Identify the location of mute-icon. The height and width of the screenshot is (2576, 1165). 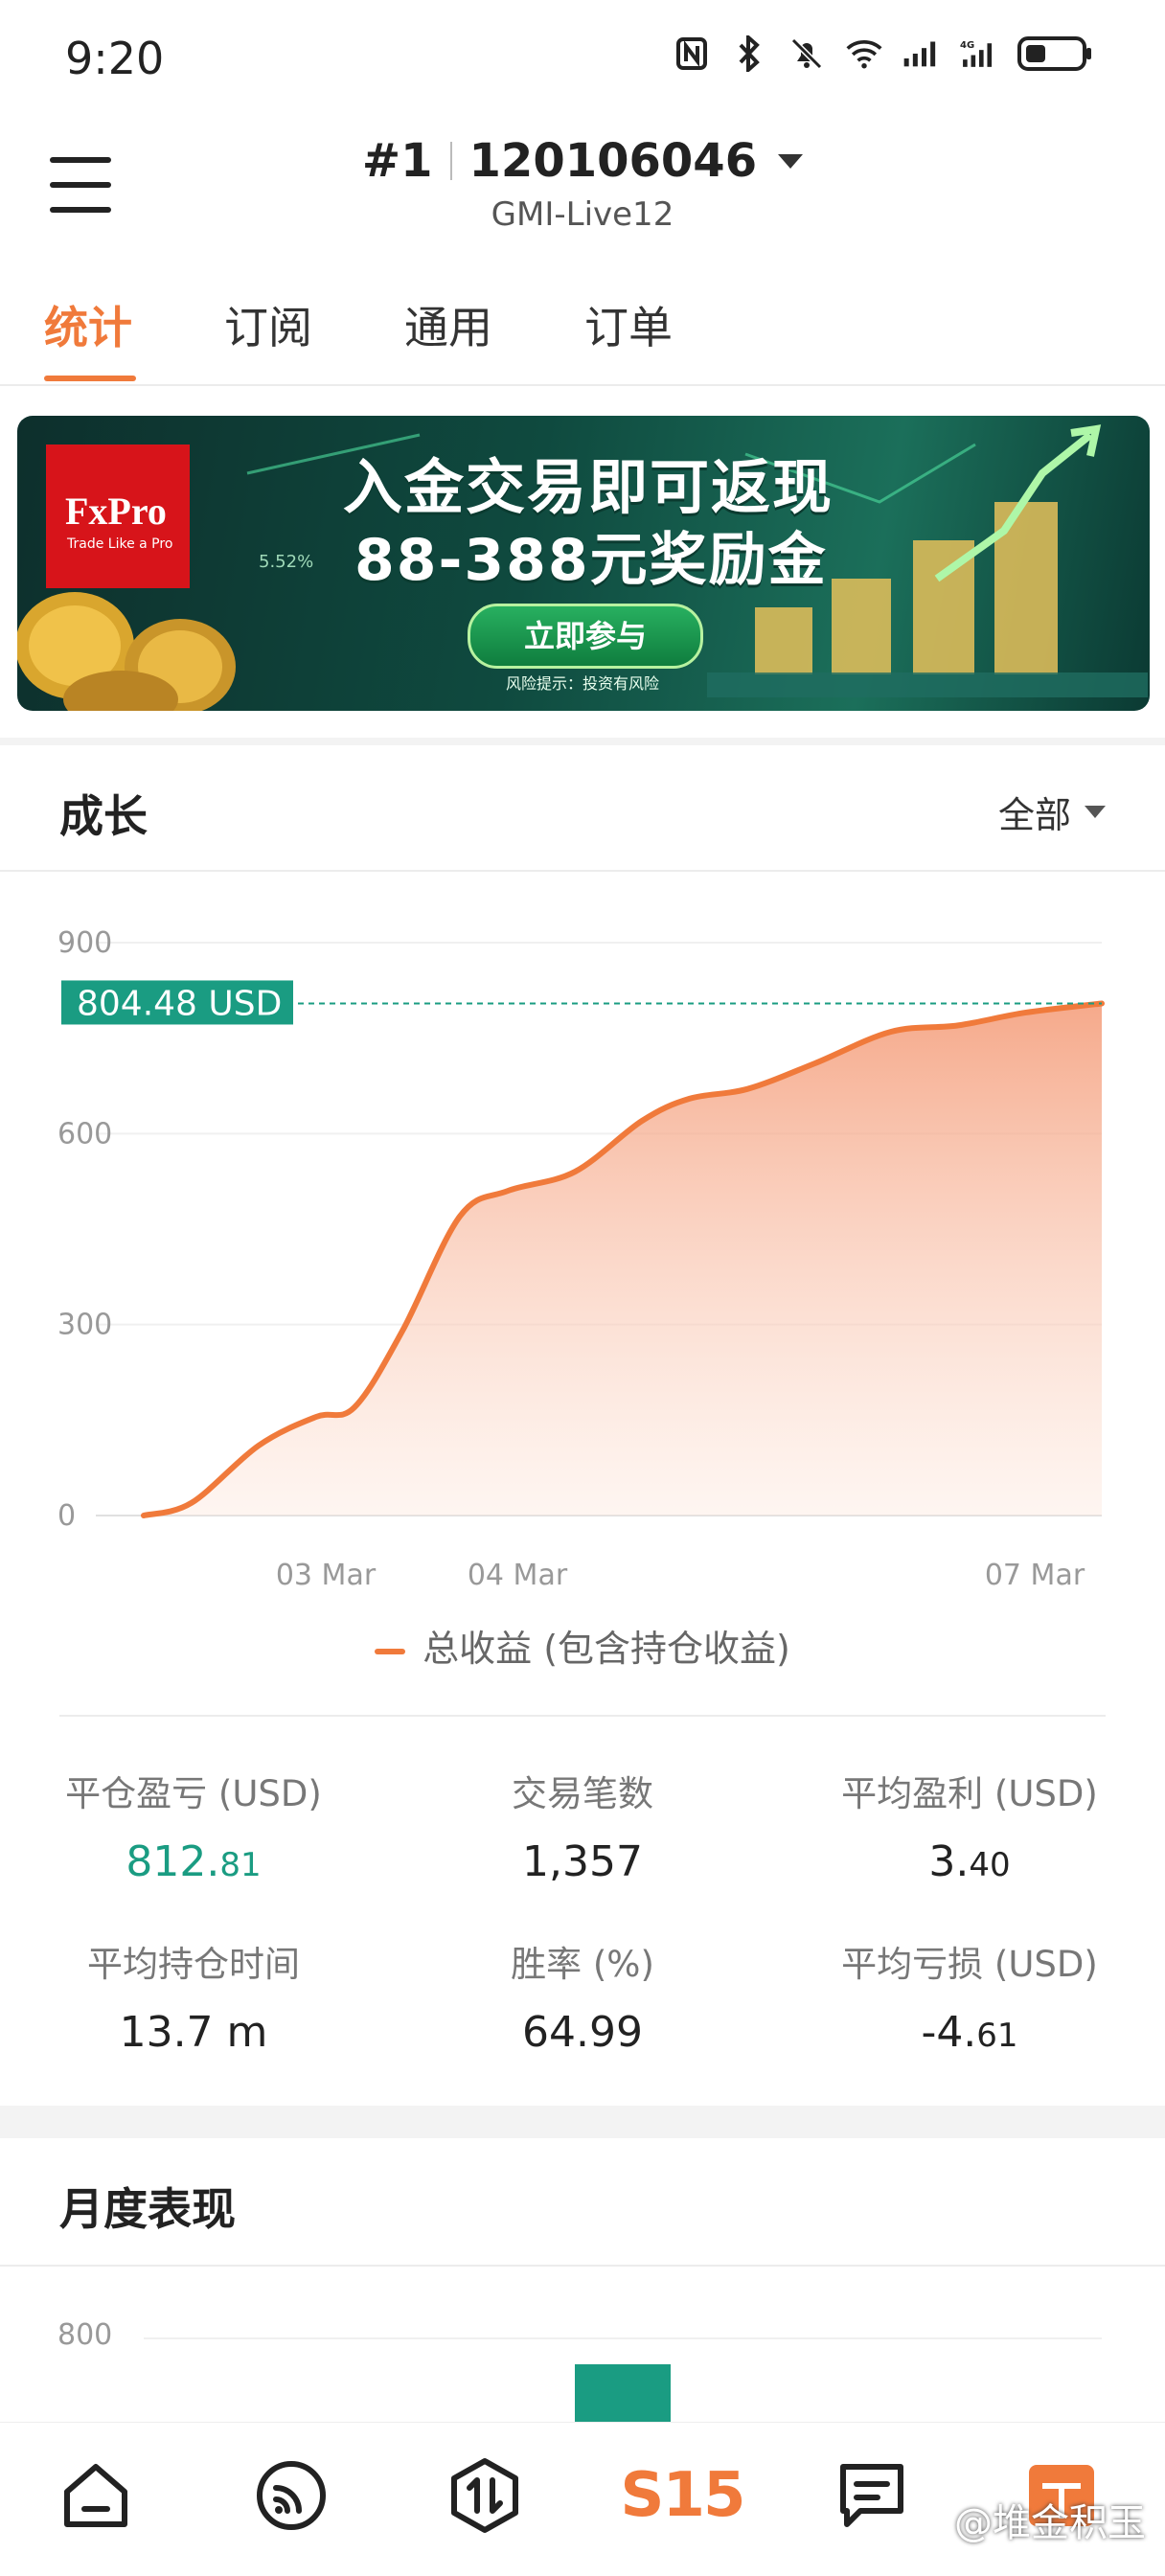
(807, 53).